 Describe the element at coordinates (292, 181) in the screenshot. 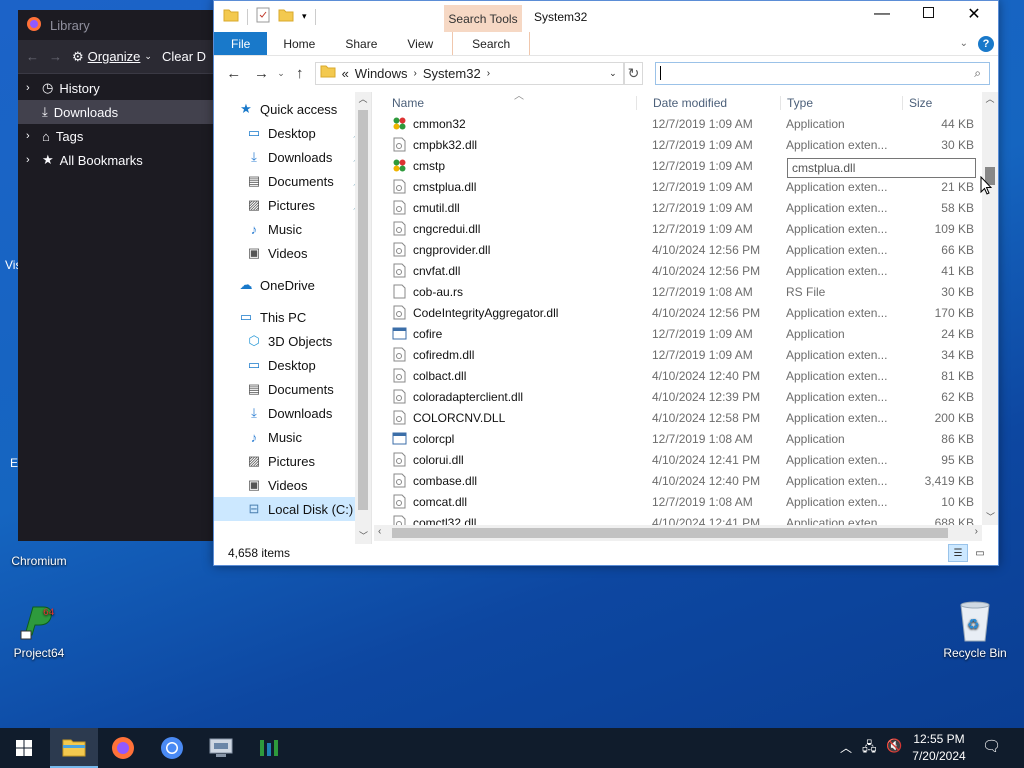

I see `nav-item: ▤Documents📌` at that location.